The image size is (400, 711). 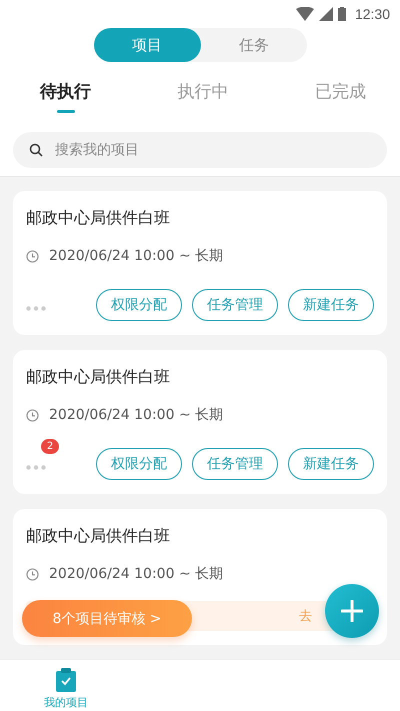 I want to click on pending-review-button: 8个项目待审核 >, so click(x=107, y=618).